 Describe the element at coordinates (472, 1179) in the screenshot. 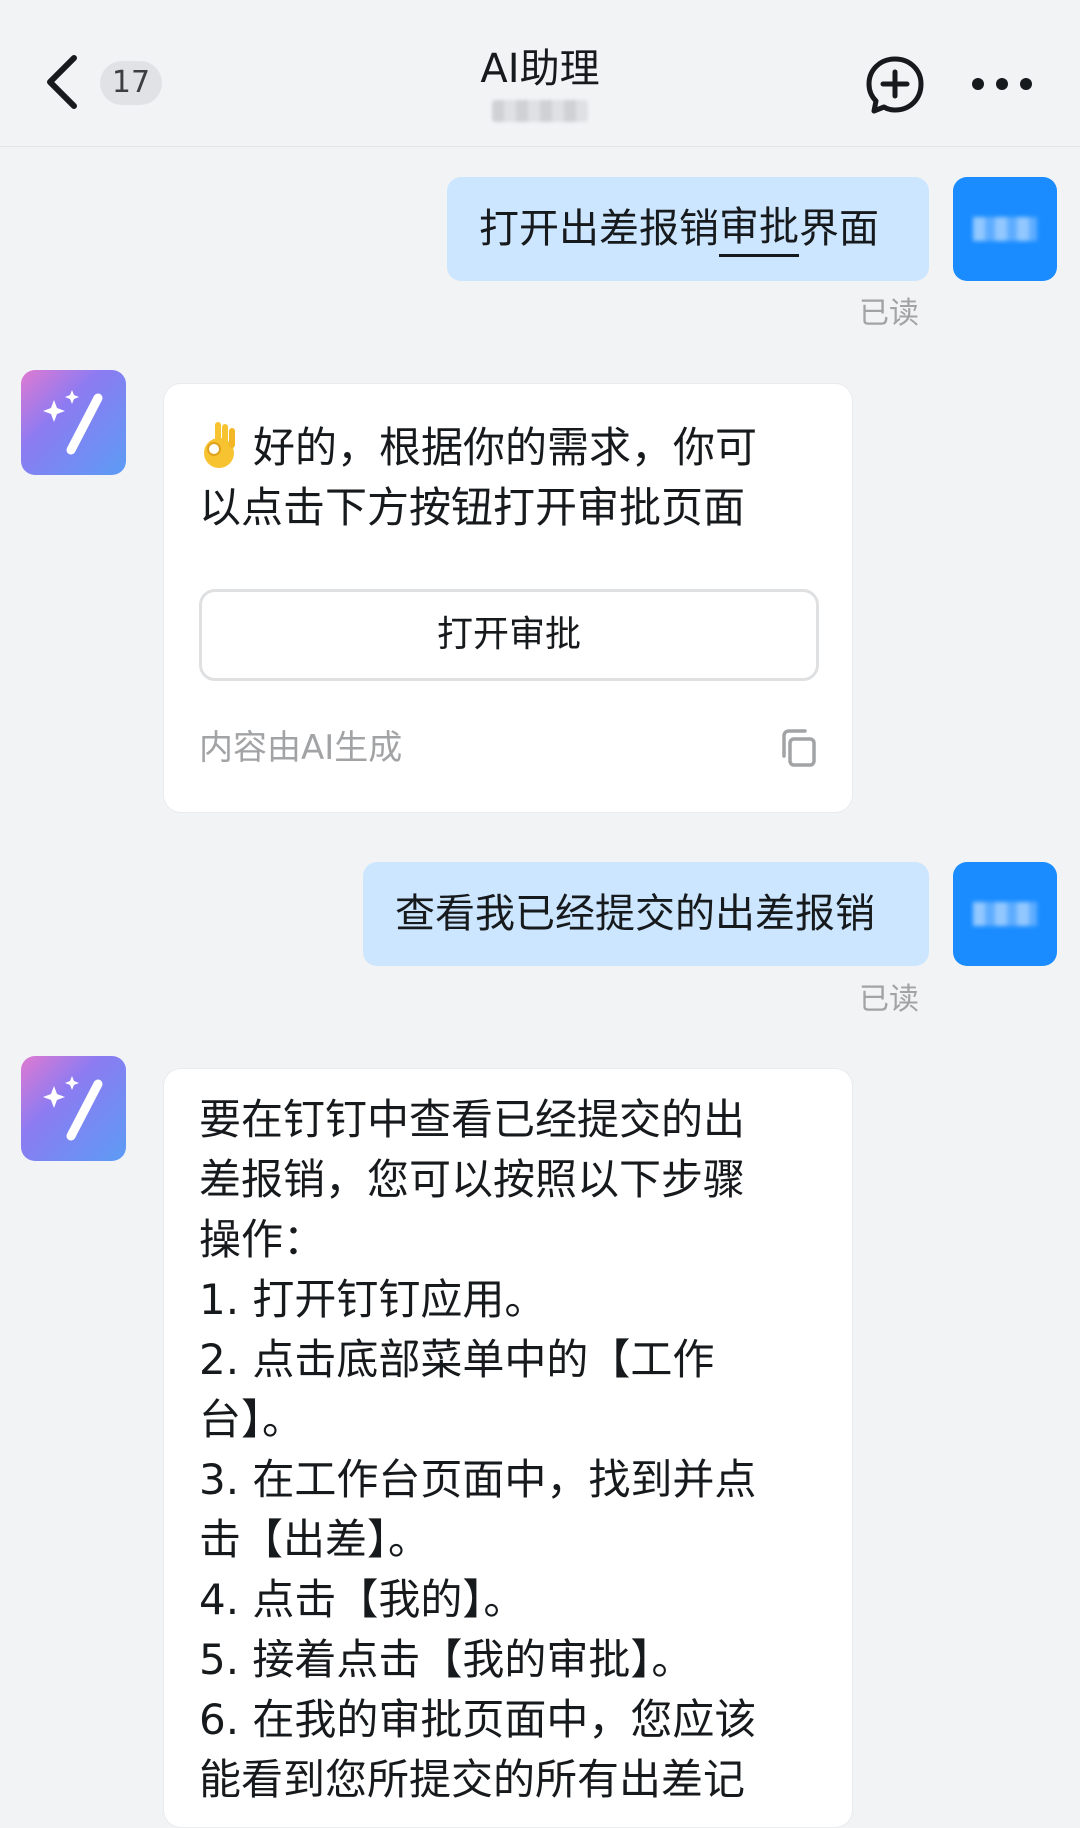

I see `ai-message-intro: 要在钉钉中查看已经提交的出 差报销，您可以按照以下步骤 操作：` at that location.